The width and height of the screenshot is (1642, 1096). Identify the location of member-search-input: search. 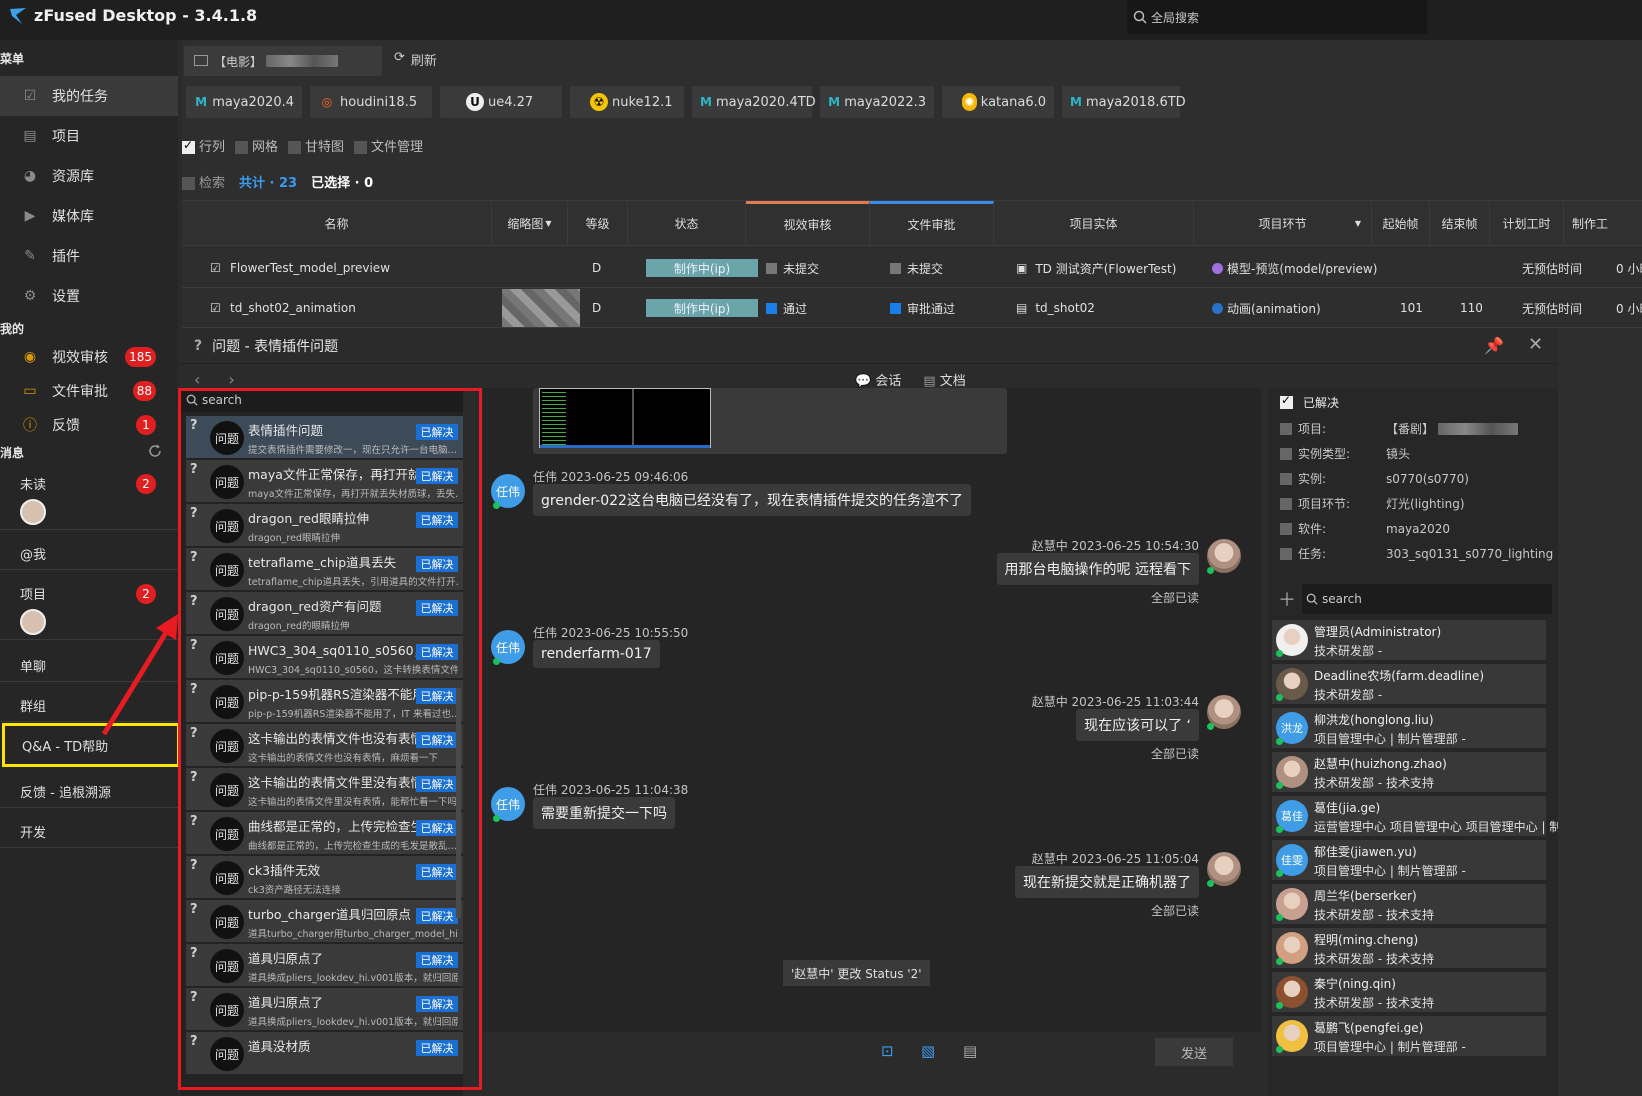
(1427, 599).